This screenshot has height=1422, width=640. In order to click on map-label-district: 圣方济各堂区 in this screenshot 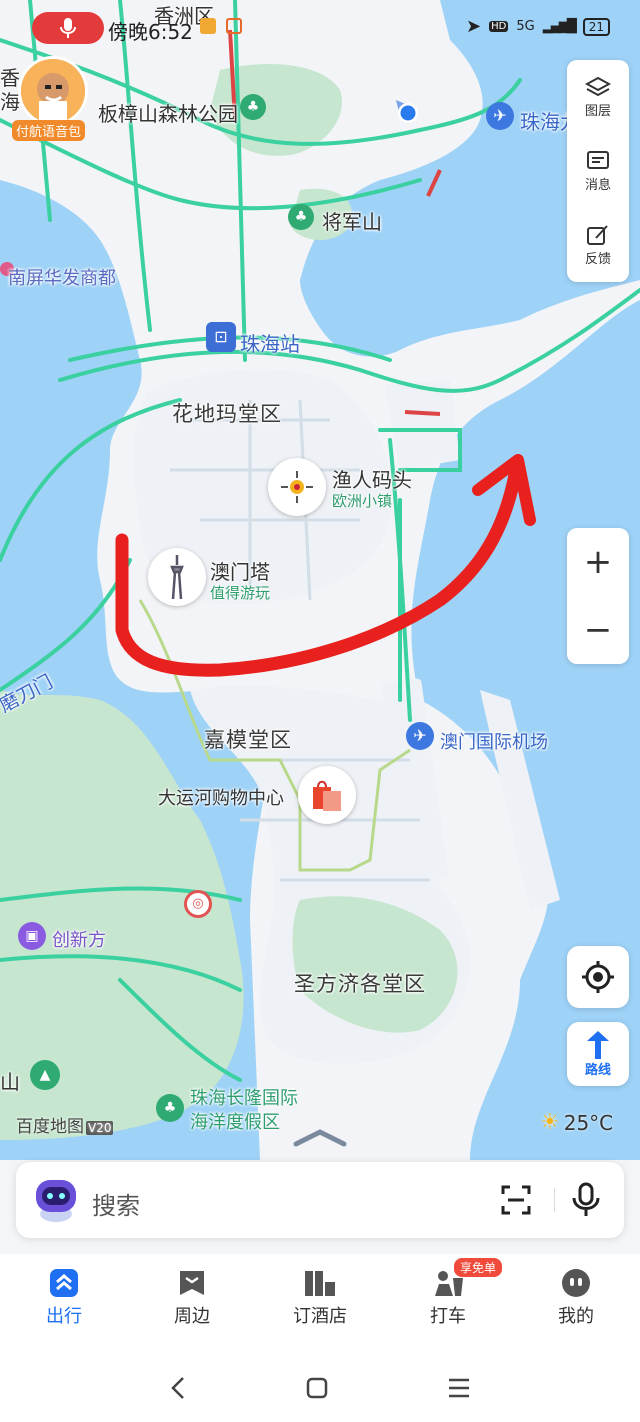, I will do `click(360, 984)`.